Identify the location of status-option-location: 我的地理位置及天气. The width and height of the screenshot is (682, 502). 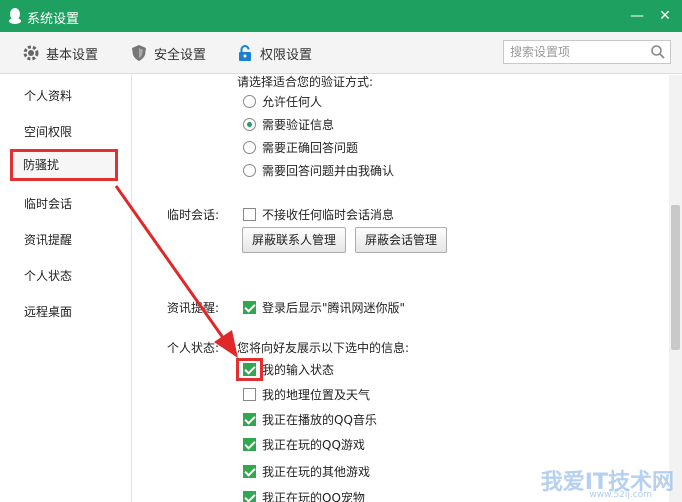
(306, 394).